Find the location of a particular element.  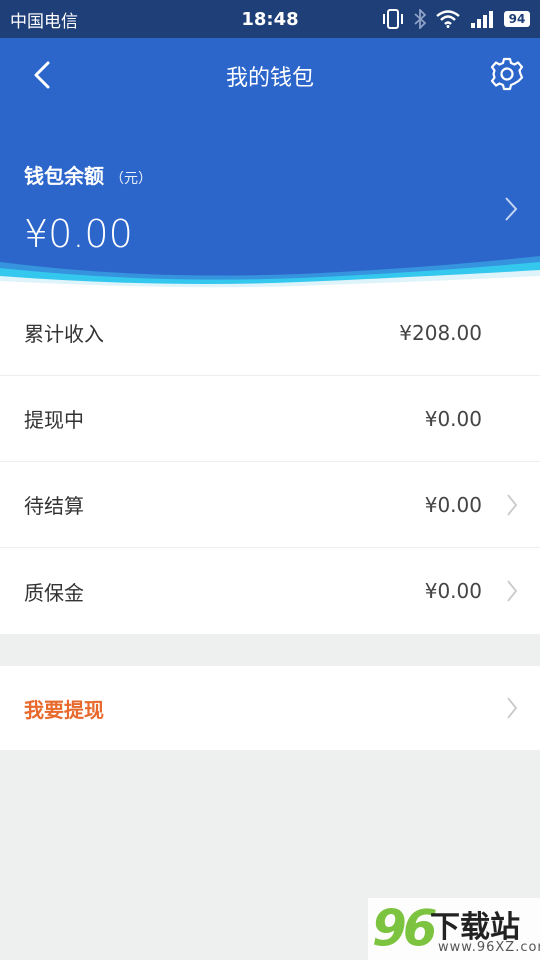

page-title: 我的钱包 is located at coordinates (269, 78).